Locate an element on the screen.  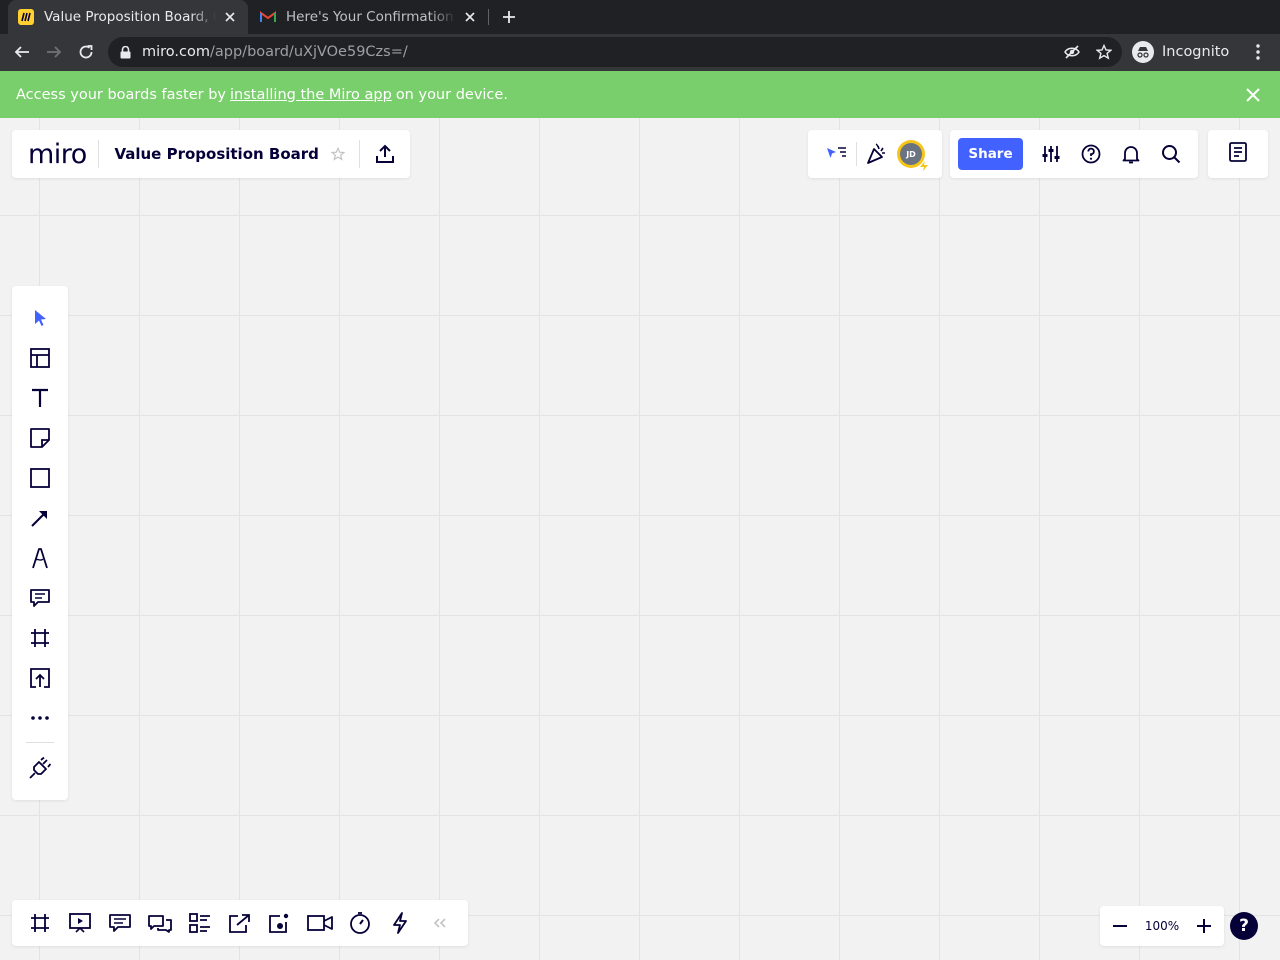
bring-everyone-cursor-icon is located at coordinates (836, 154).